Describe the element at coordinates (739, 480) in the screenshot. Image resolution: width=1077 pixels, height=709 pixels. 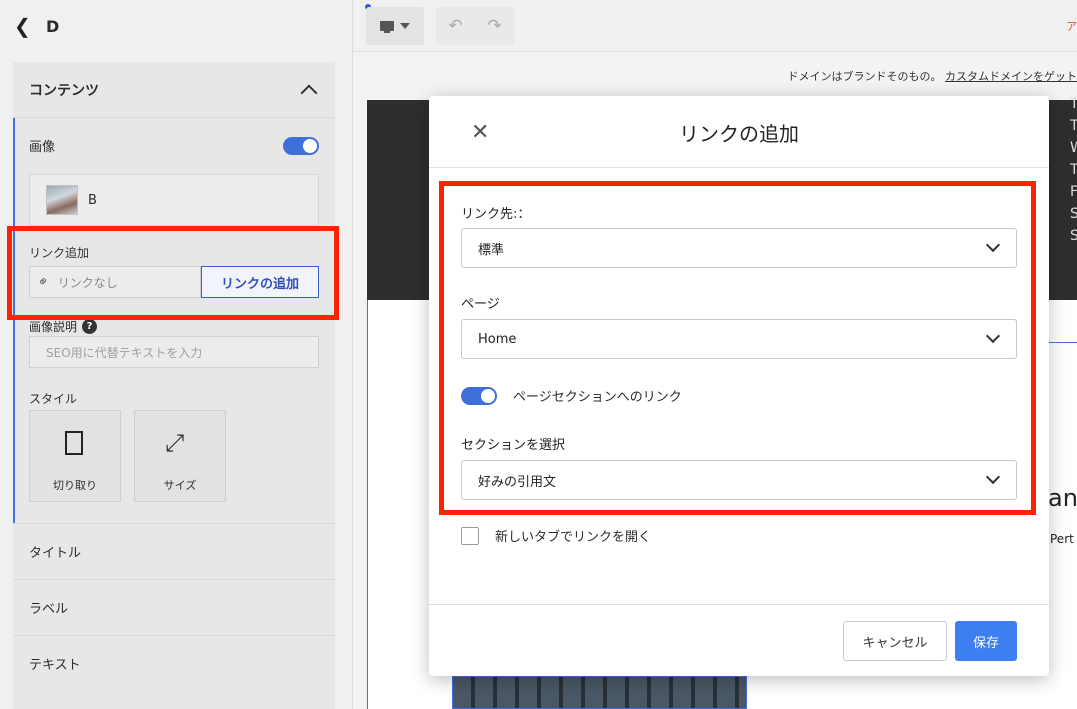
I see `section-select: 好みの引用文` at that location.